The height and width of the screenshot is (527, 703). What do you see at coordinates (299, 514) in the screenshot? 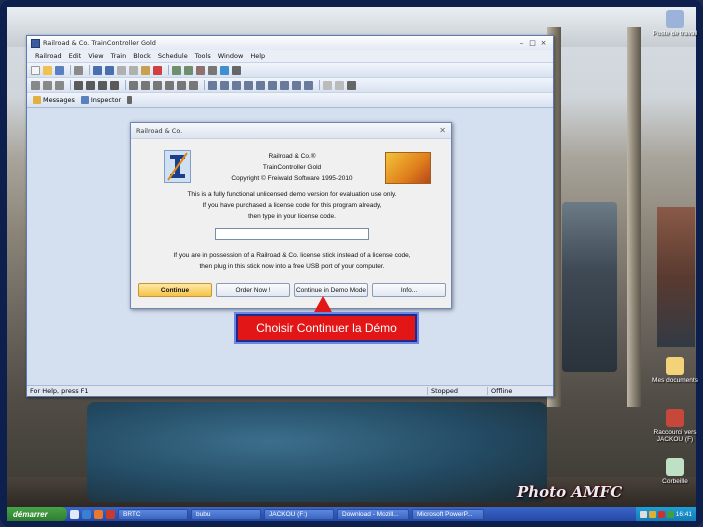
I see `taskbar-item: JACKOU (F:)` at bounding box center [299, 514].